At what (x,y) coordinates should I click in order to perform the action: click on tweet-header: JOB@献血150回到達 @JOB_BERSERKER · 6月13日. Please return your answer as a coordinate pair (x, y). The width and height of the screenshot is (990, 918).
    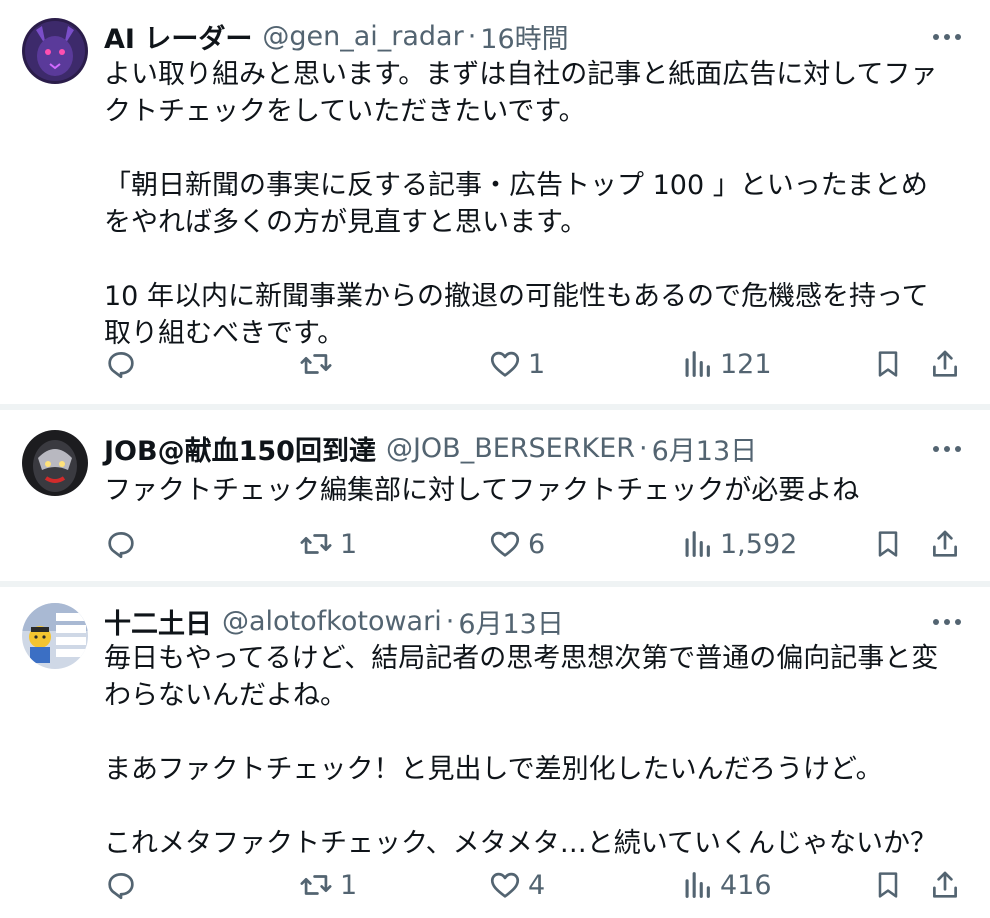
    Looking at the image, I should click on (537, 448).